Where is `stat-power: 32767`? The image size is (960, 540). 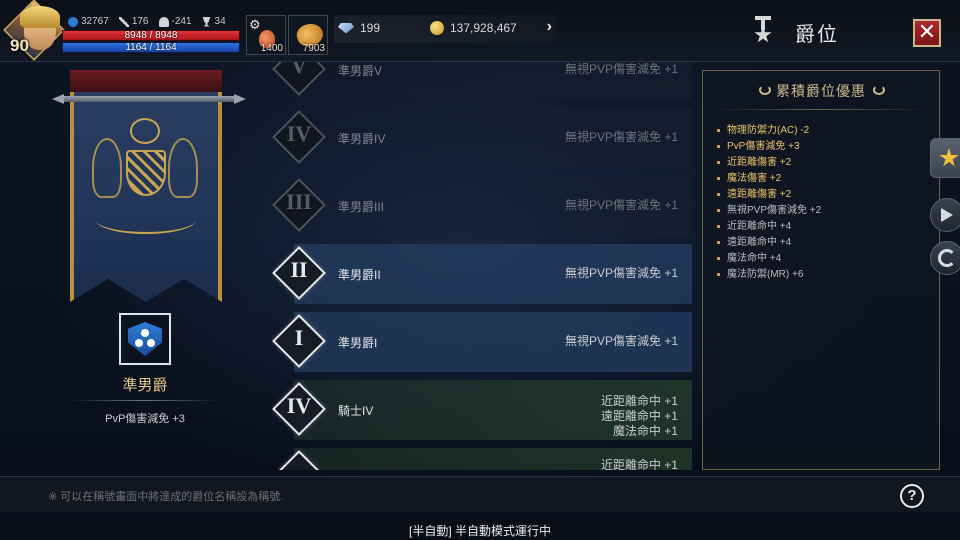
stat-power: 32767 is located at coordinates (88, 21).